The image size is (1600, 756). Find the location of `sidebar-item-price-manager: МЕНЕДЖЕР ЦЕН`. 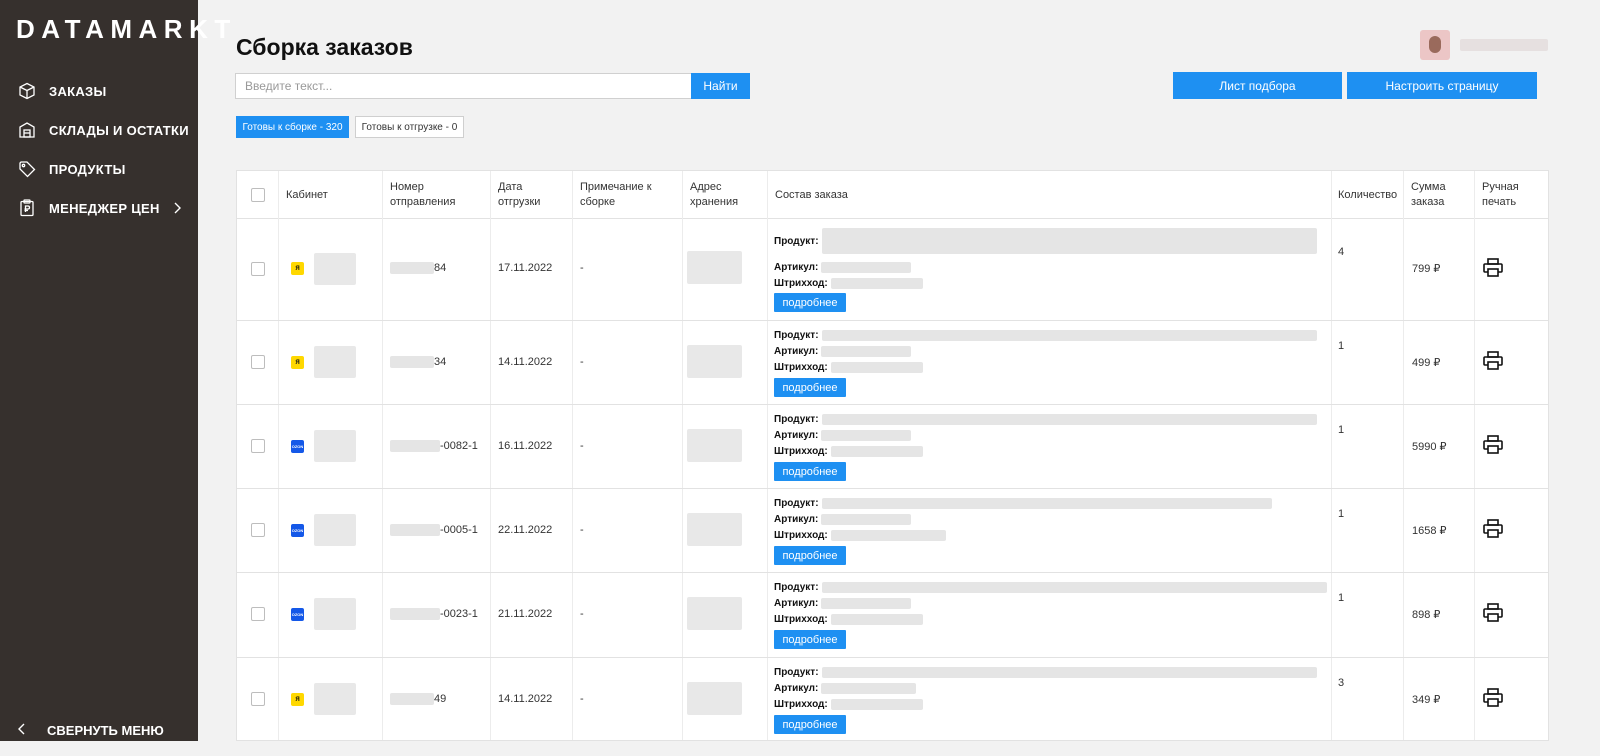

sidebar-item-price-manager: МЕНЕДЖЕР ЦЕН is located at coordinates (99, 208).